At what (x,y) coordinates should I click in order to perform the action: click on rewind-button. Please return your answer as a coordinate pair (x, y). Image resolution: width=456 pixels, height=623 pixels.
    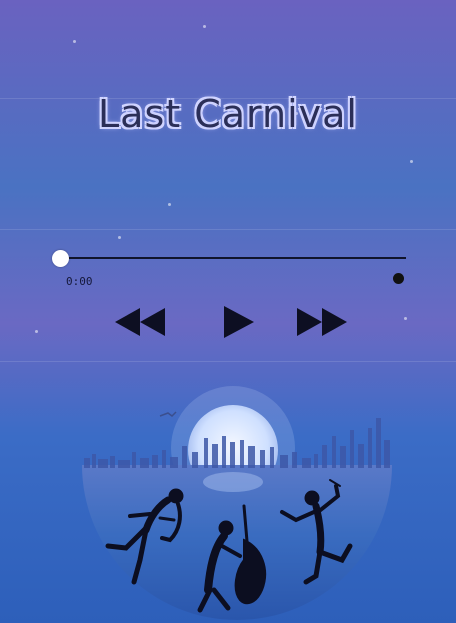
    Looking at the image, I should click on (140, 322).